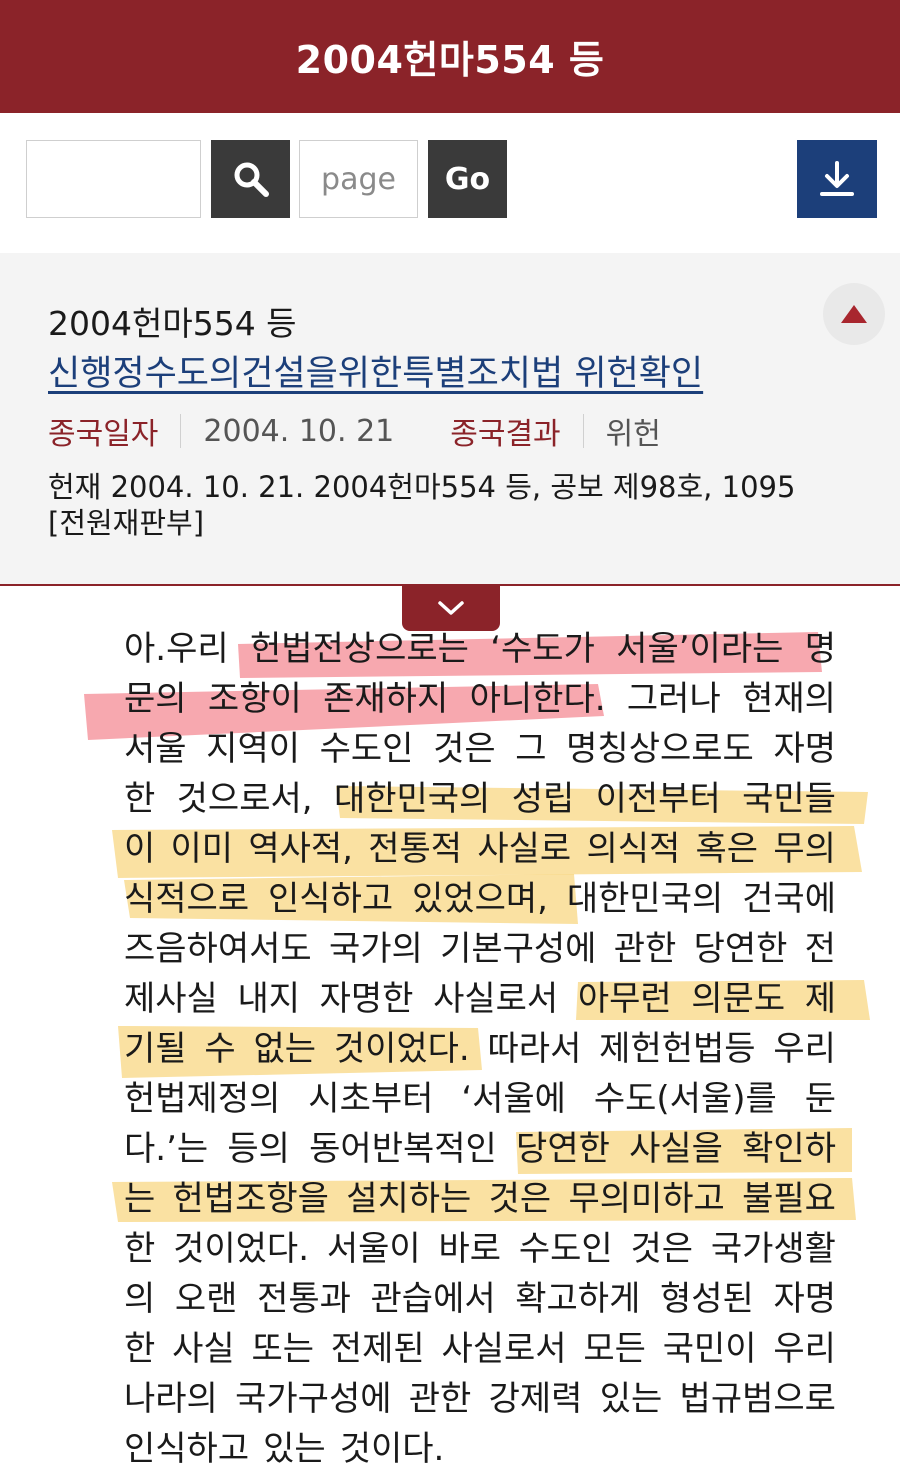 Image resolution: width=900 pixels, height=1478 pixels. I want to click on document-line: 기될 수 없는 것이었다. 따라서 제헌헌법등 우리, so click(480, 1049).